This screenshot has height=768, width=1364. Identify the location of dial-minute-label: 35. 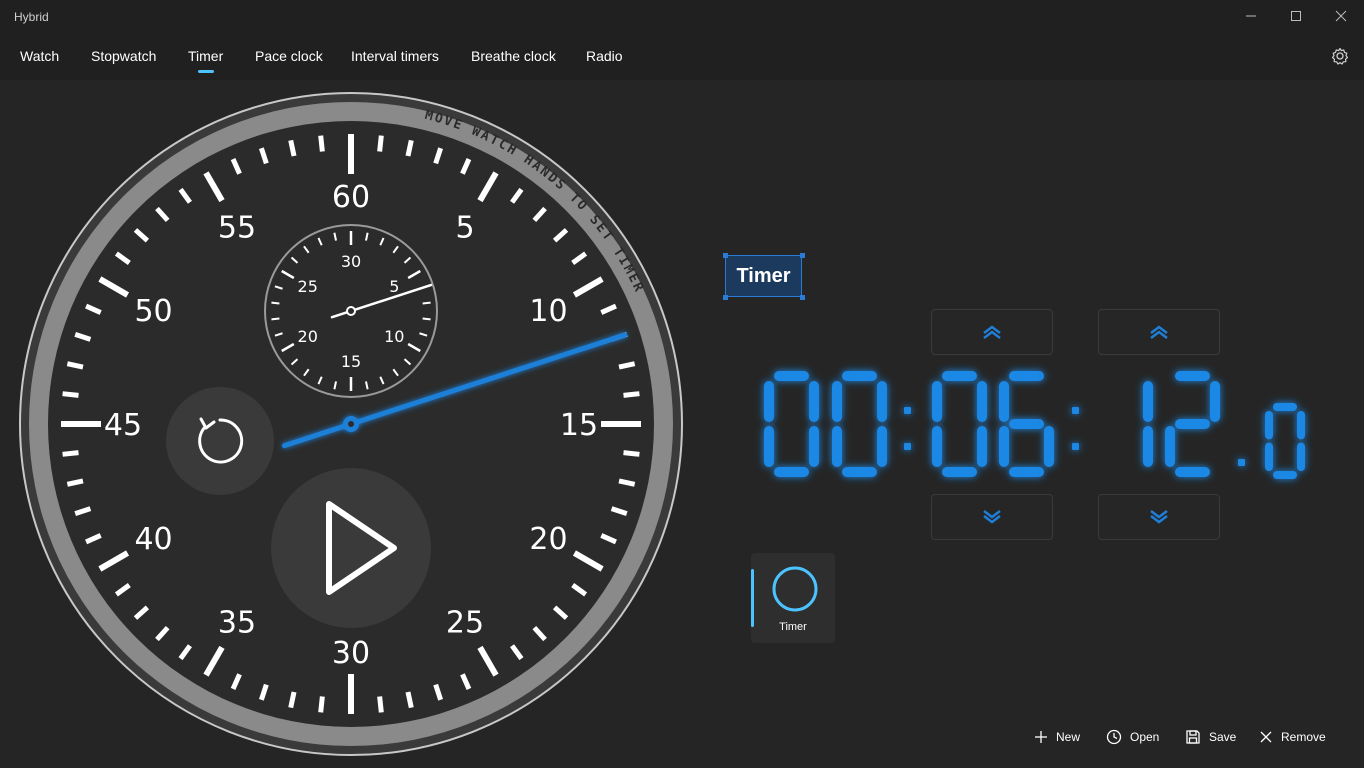
(237, 622).